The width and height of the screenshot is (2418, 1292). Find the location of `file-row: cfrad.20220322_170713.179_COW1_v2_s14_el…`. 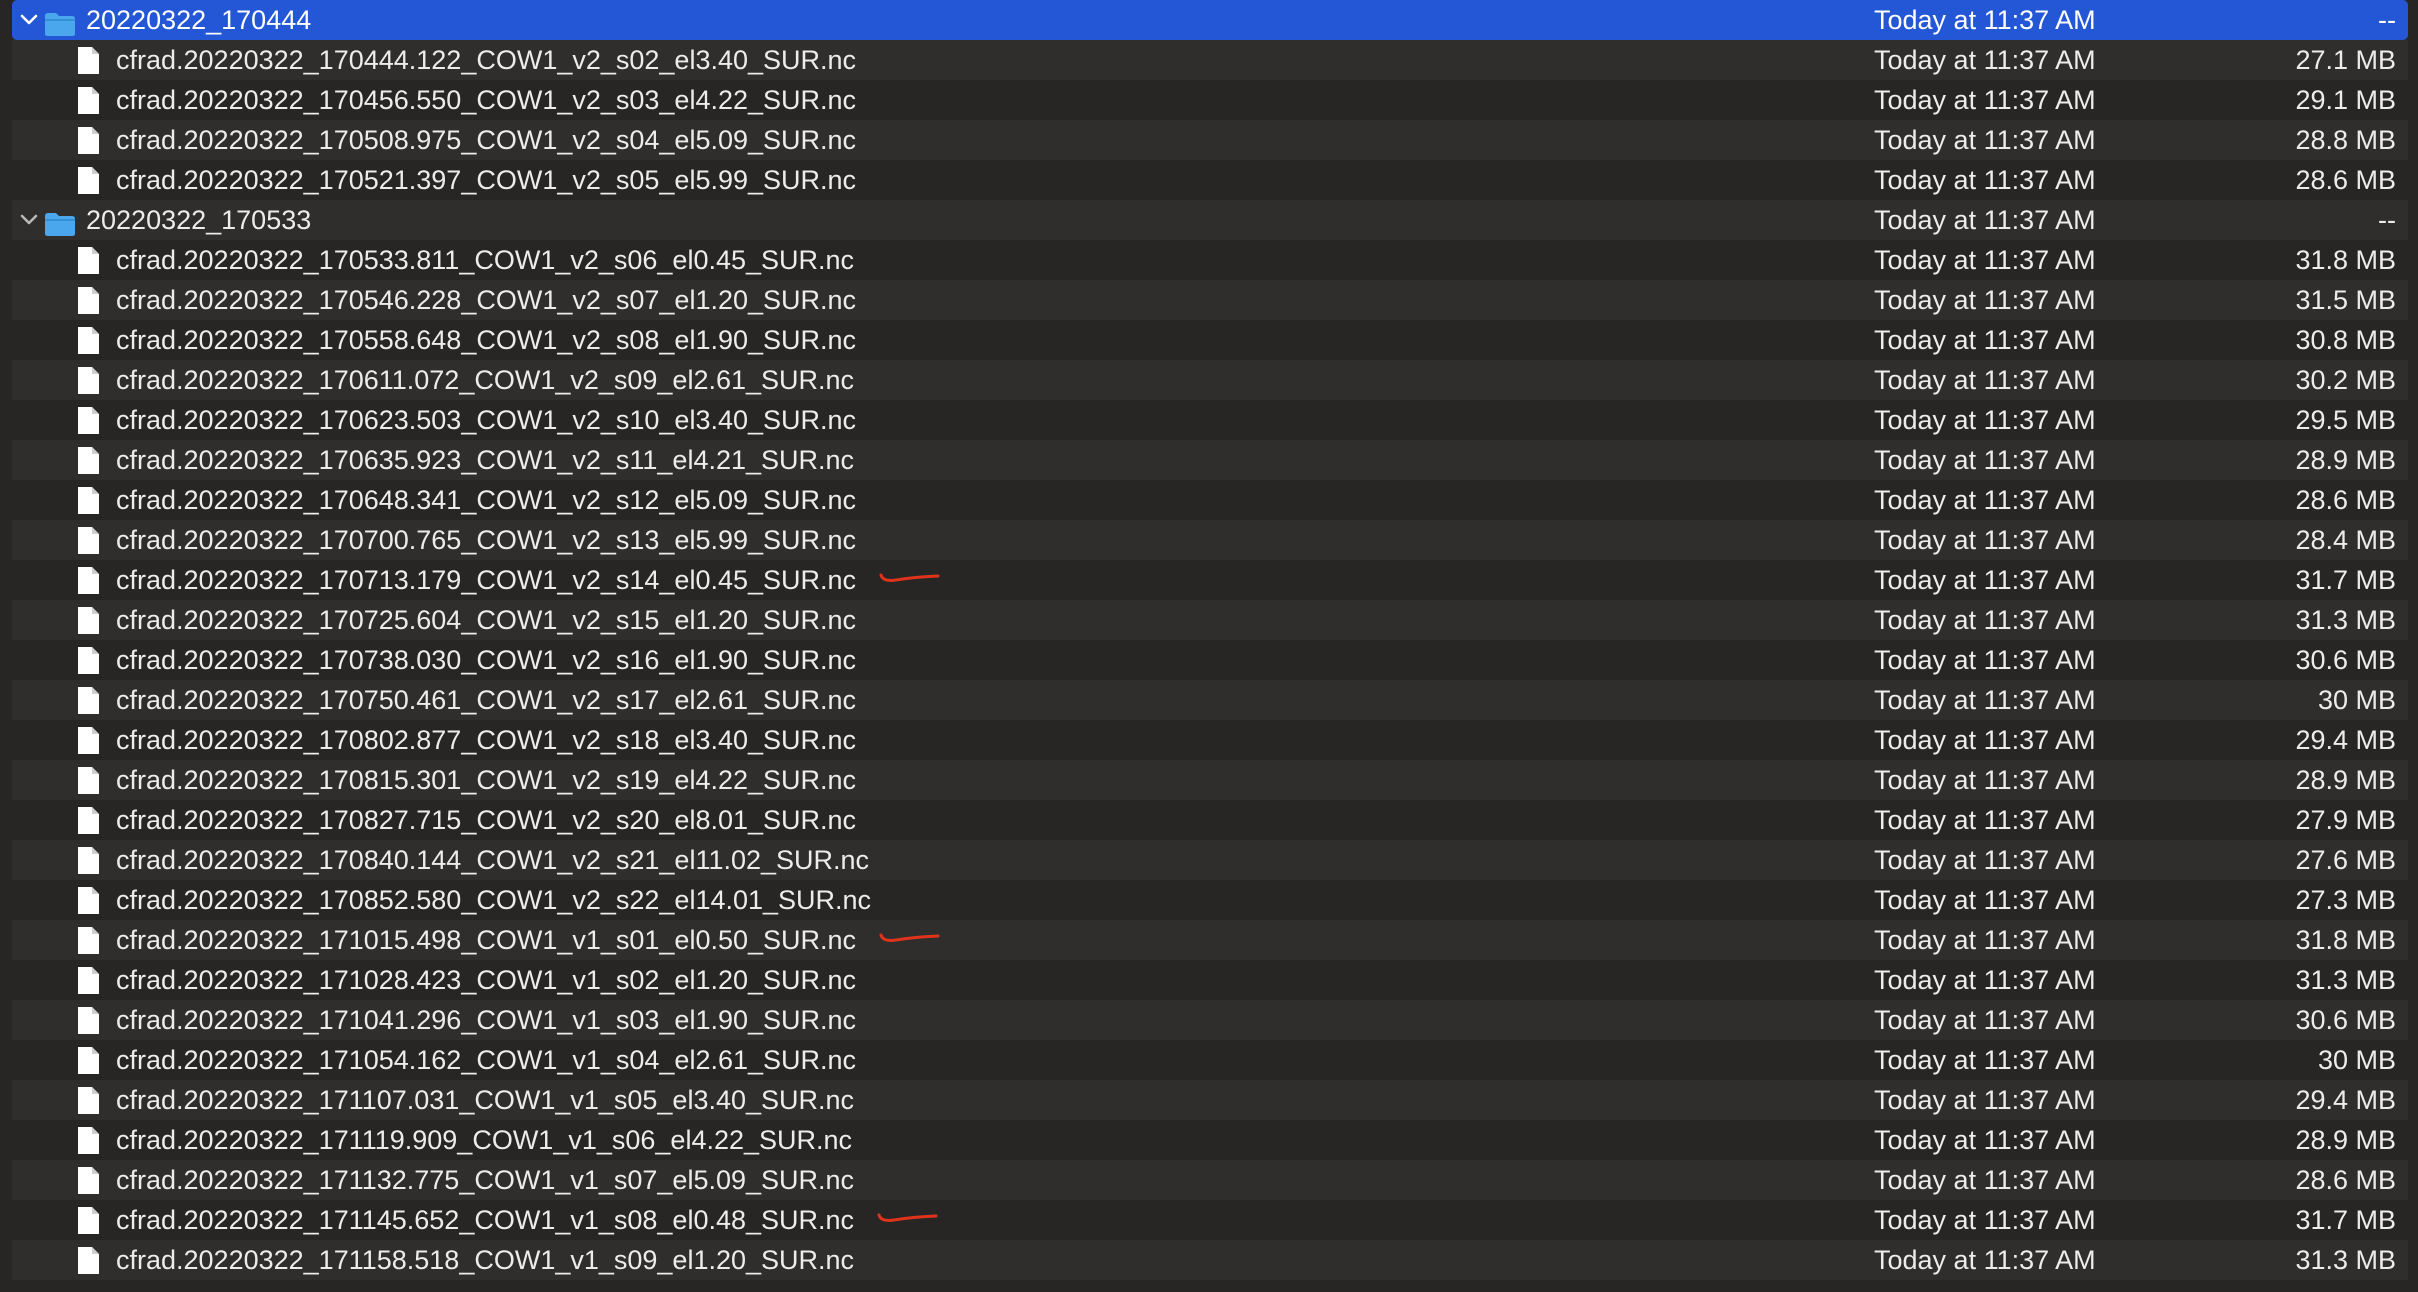

file-row: cfrad.20220322_170713.179_COW1_v2_s14_el… is located at coordinates (1210, 580).